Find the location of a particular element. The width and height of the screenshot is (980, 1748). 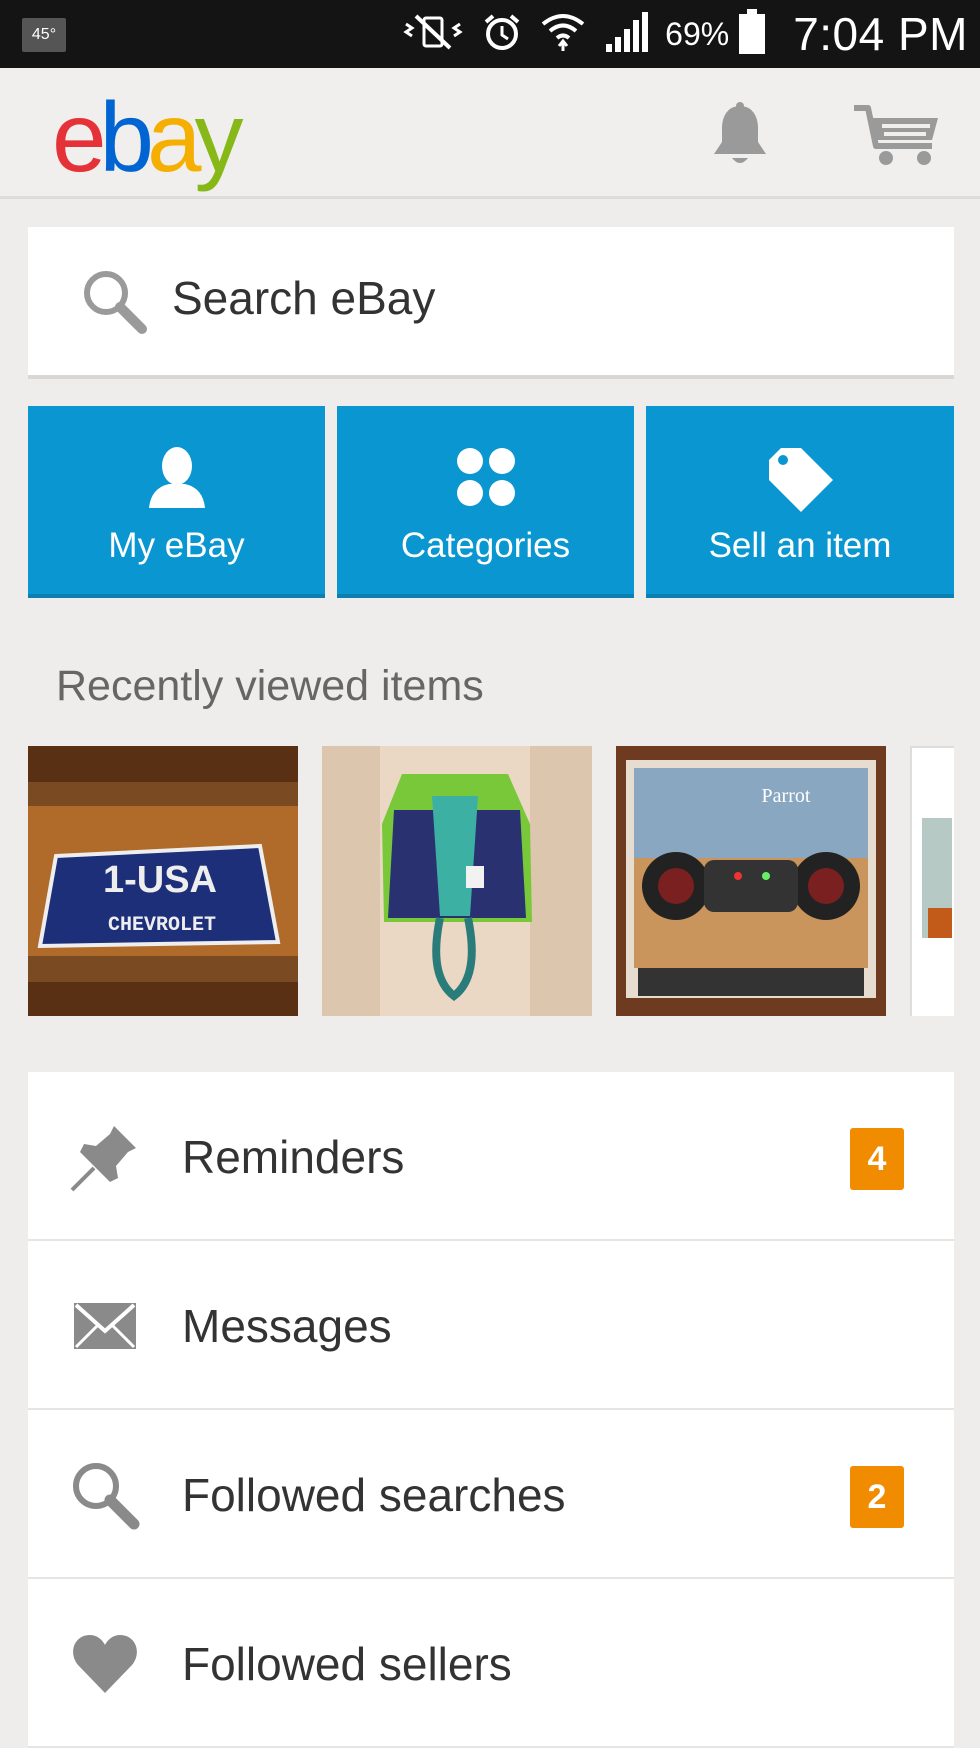

battery-icon is located at coordinates (752, 34).